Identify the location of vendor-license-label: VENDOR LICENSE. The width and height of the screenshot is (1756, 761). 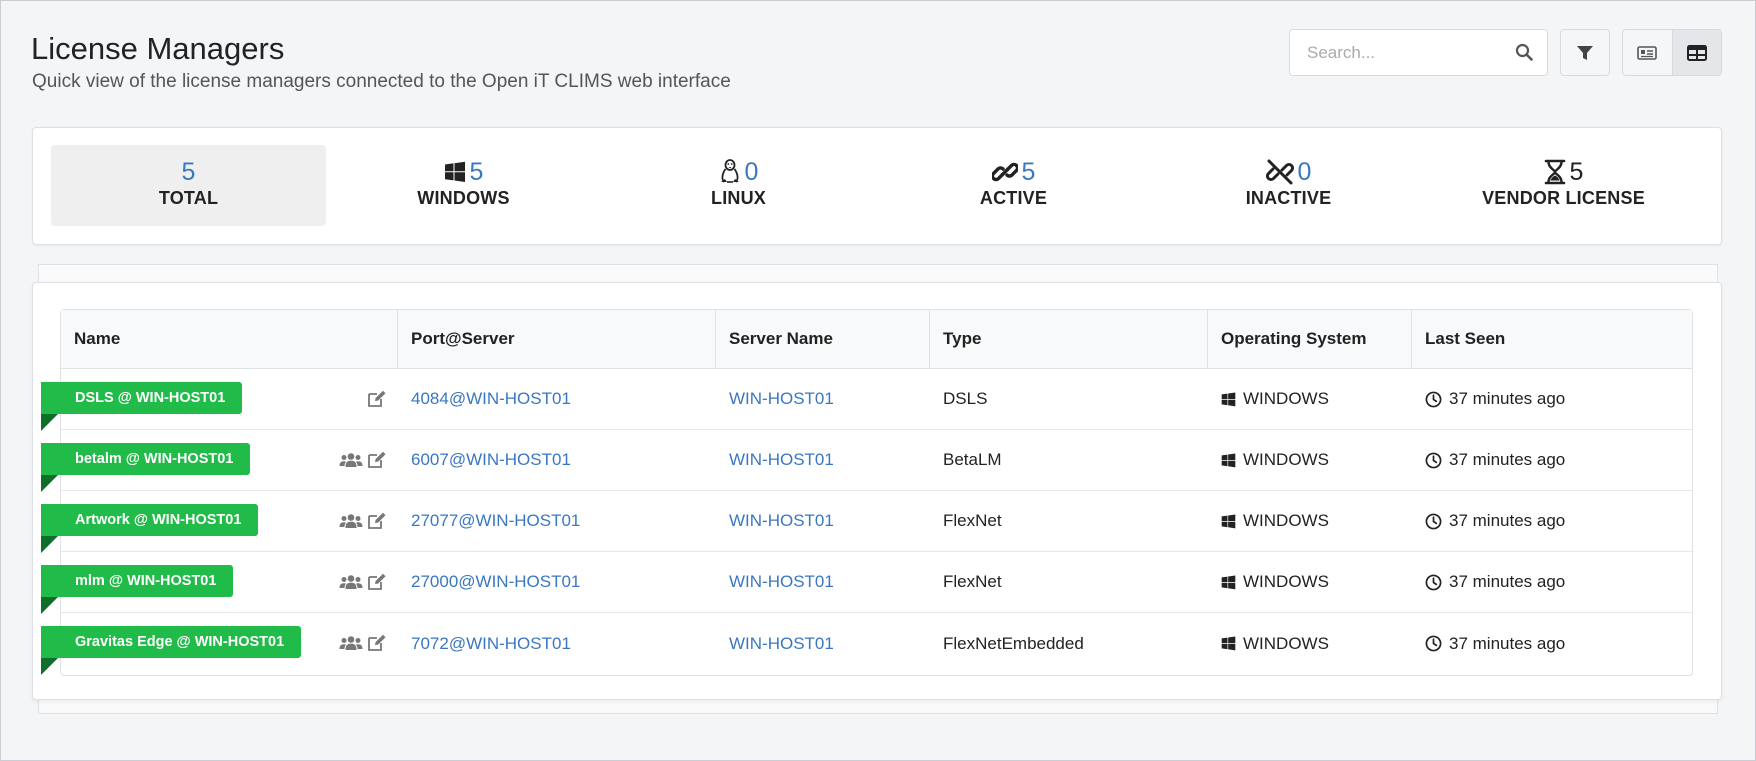
(1563, 198).